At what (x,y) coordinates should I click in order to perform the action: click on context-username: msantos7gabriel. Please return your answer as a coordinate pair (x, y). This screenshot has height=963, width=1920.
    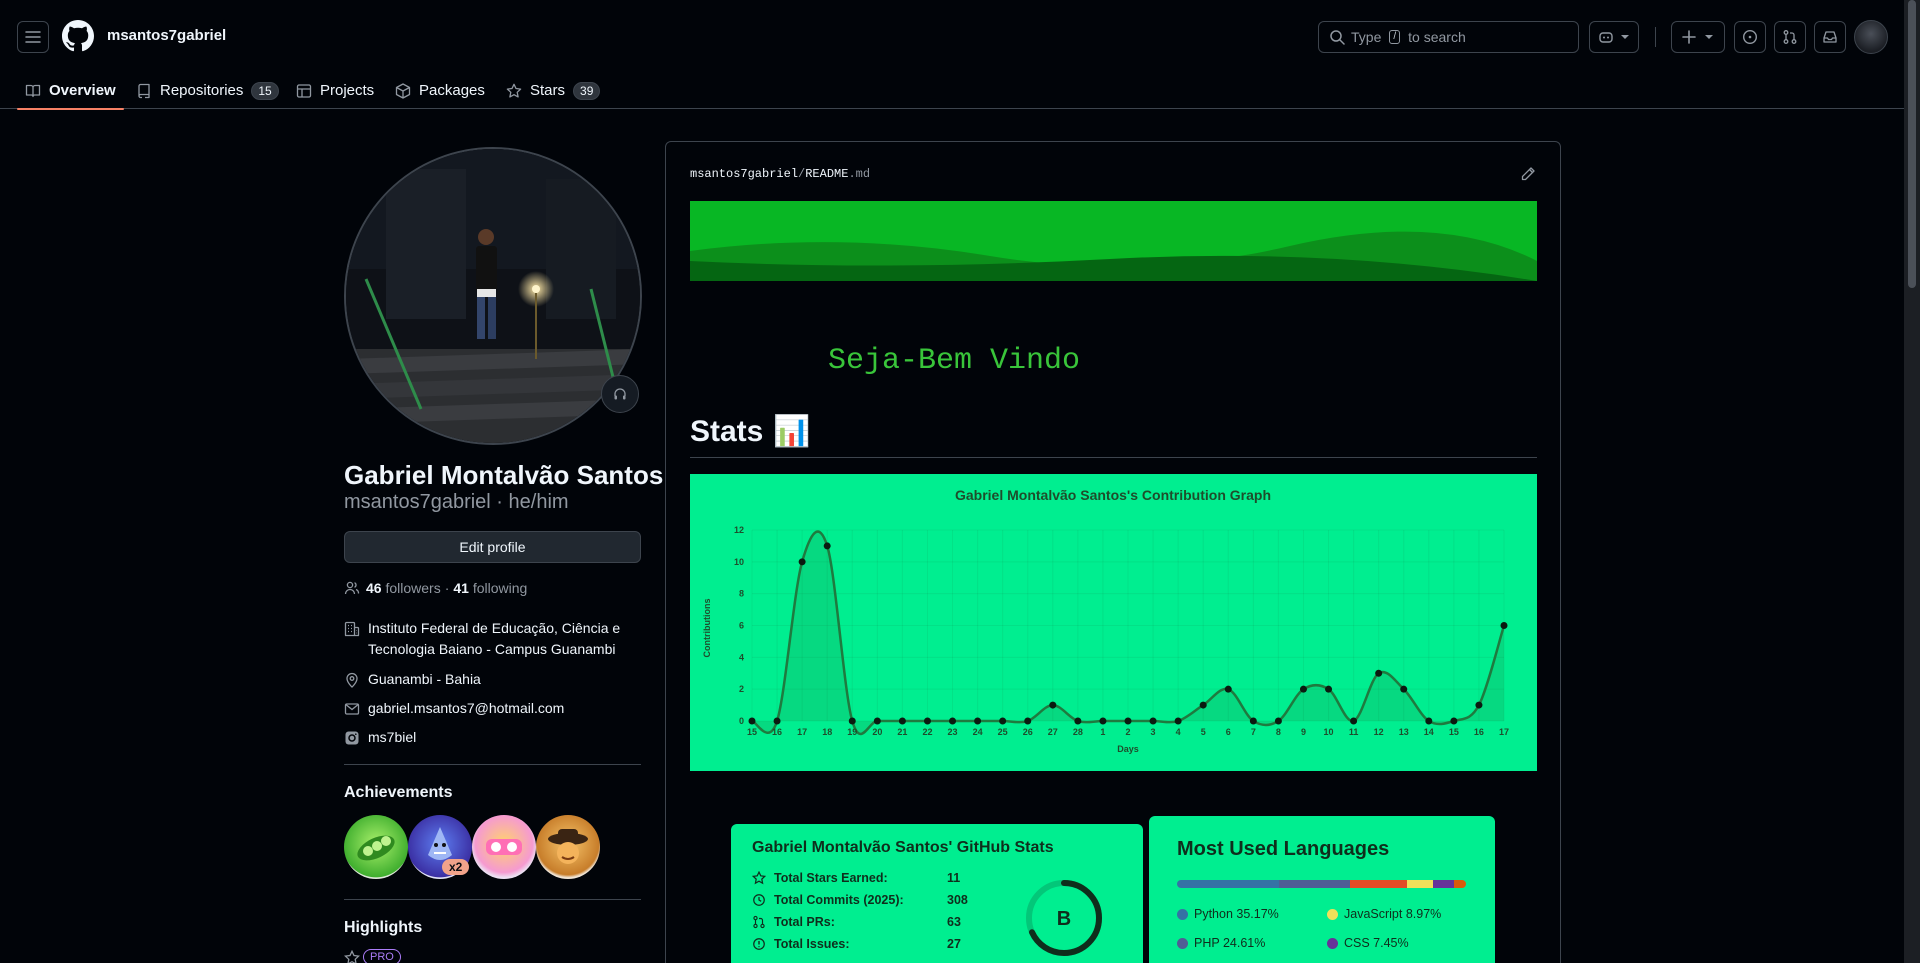
    Looking at the image, I should click on (166, 35).